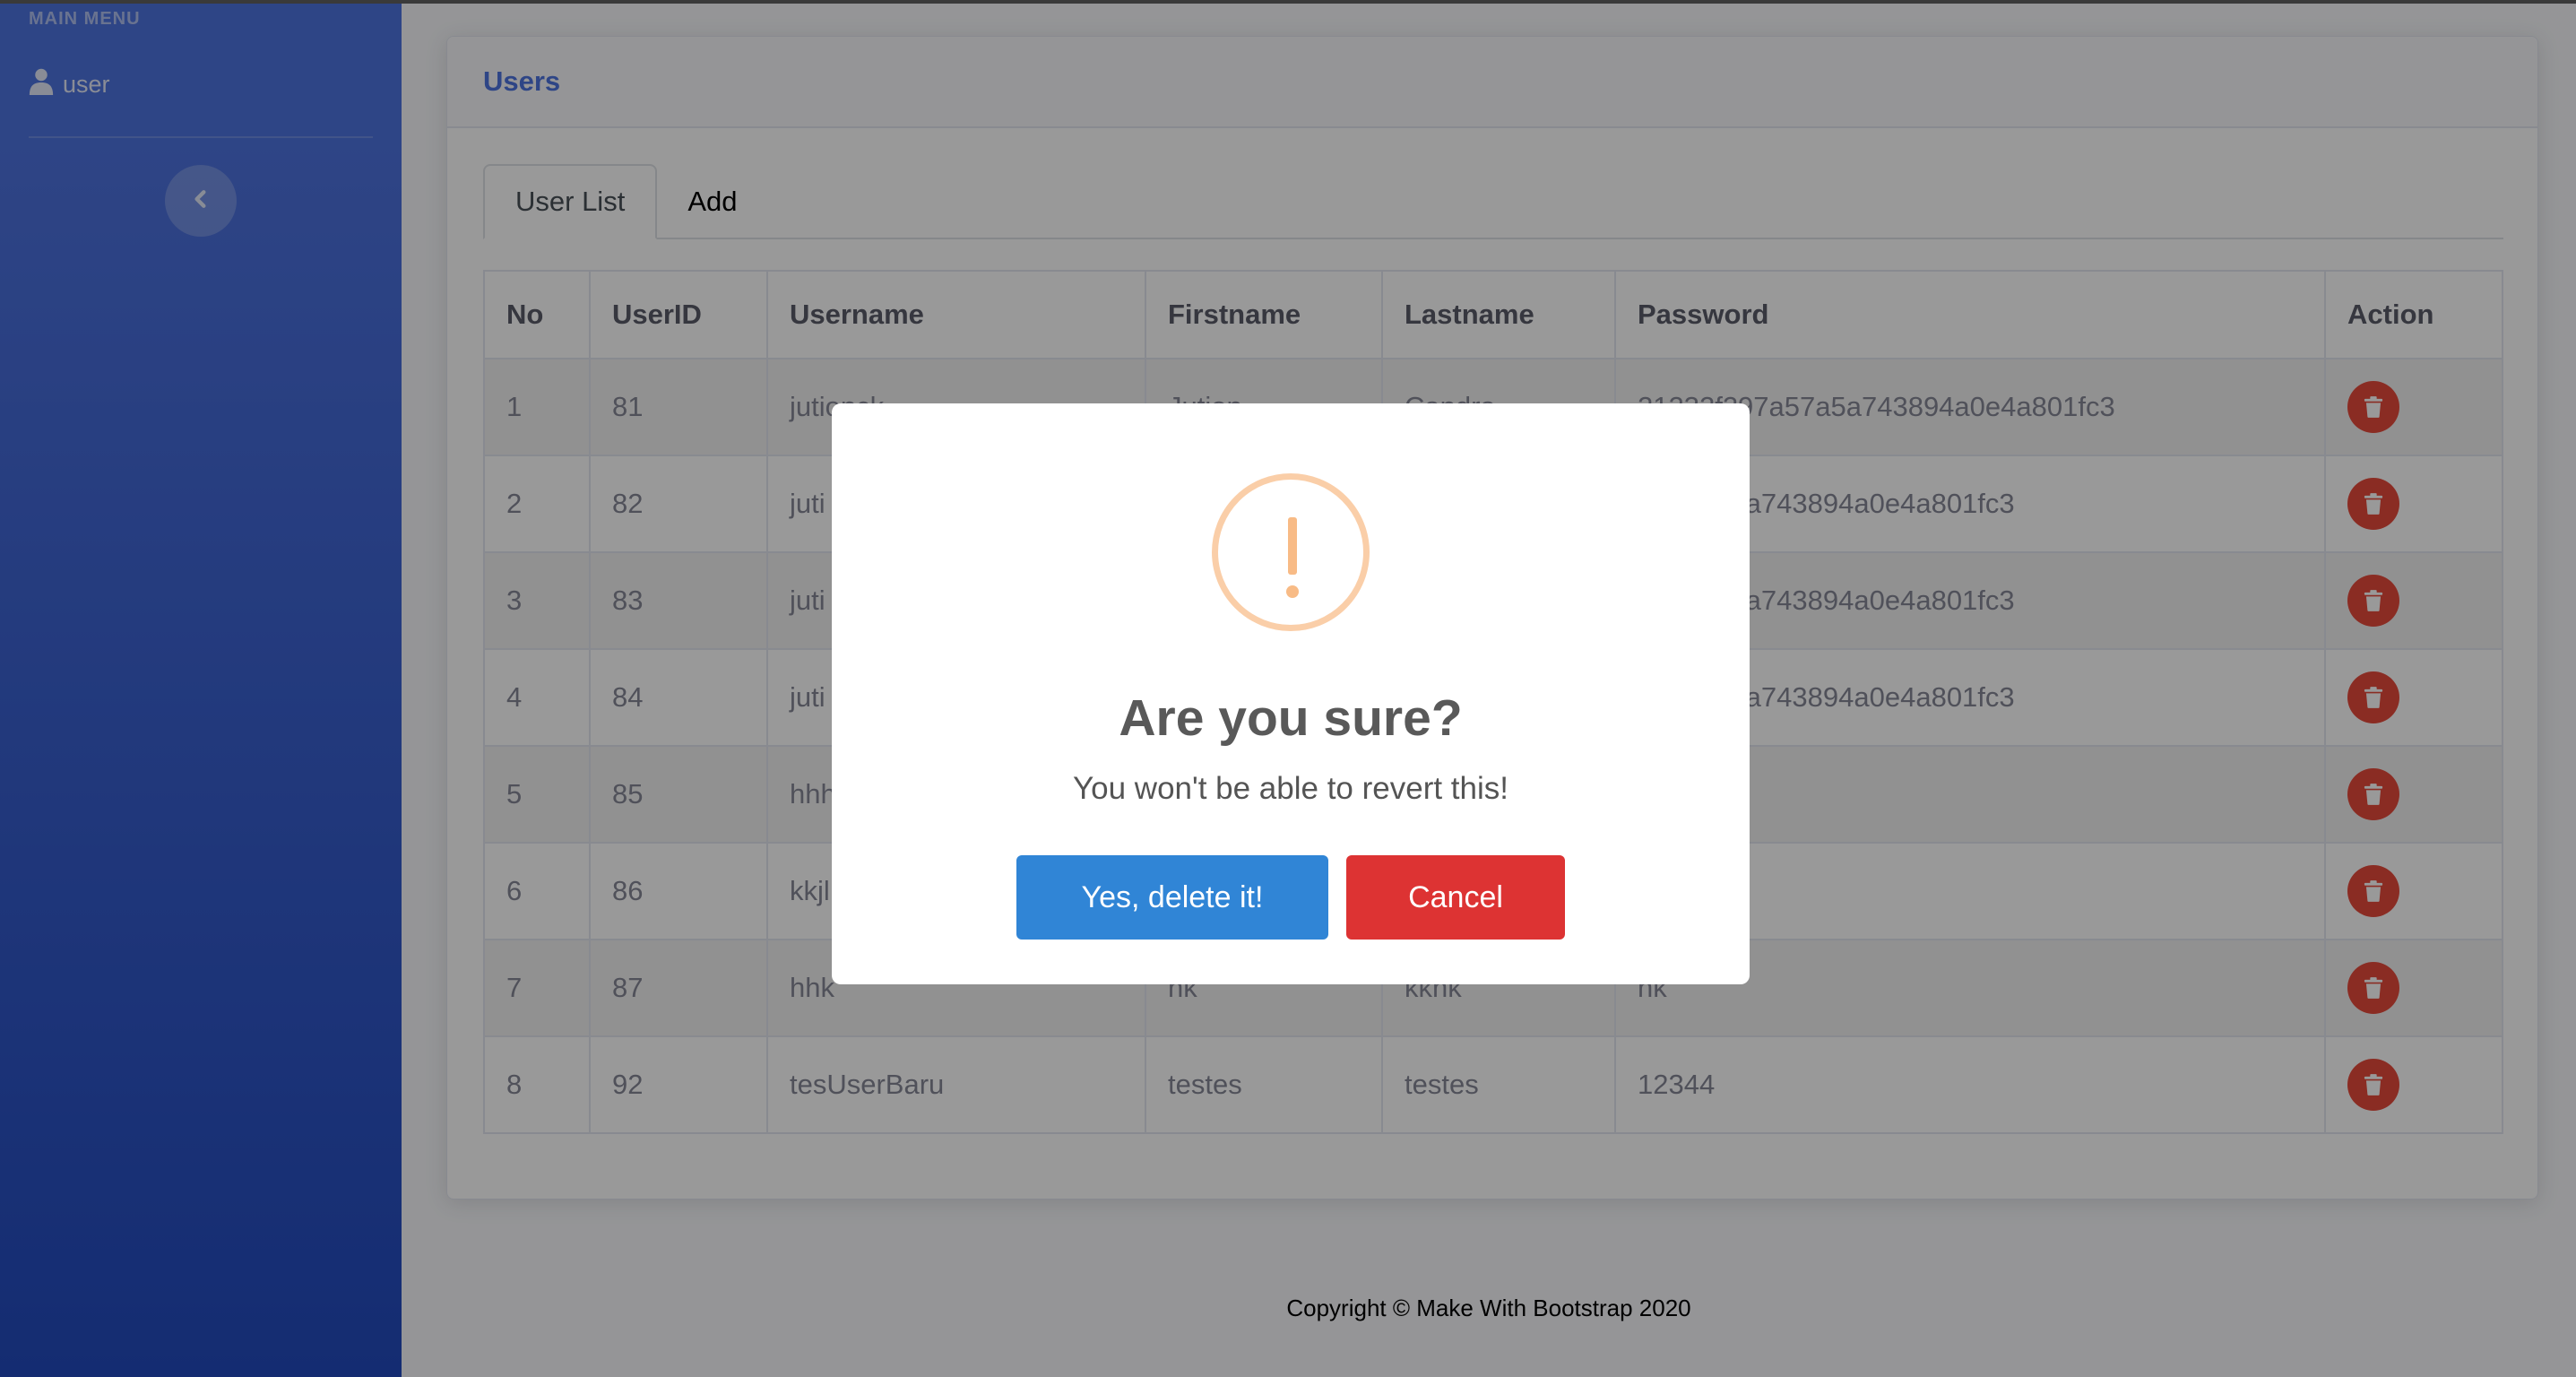  What do you see at coordinates (1290, 789) in the screenshot?
I see `dialog-text: You won't be able to revert this!` at bounding box center [1290, 789].